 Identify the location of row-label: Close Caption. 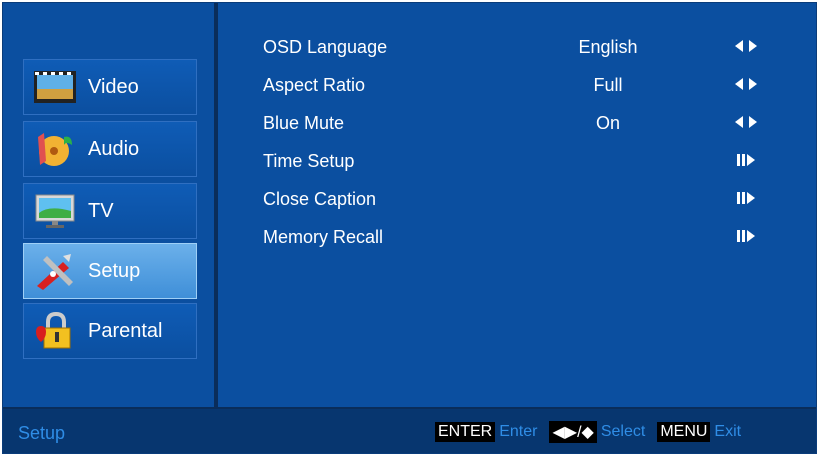
(320, 199).